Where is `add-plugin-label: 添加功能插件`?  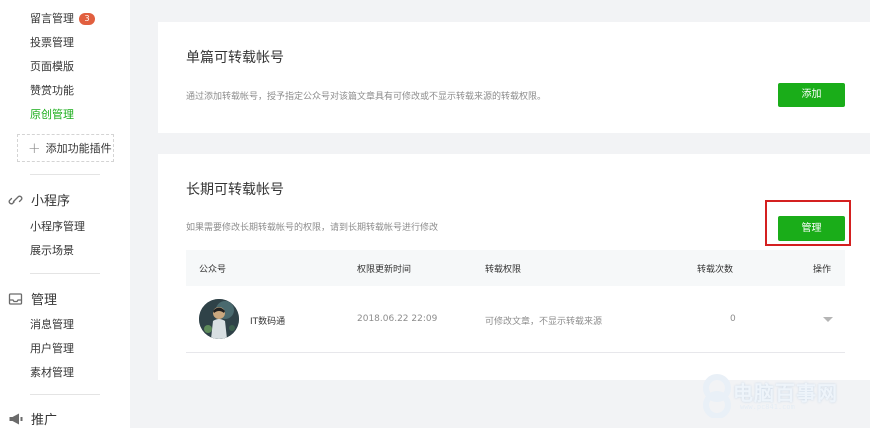
add-plugin-label: 添加功能插件 is located at coordinates (78, 148).